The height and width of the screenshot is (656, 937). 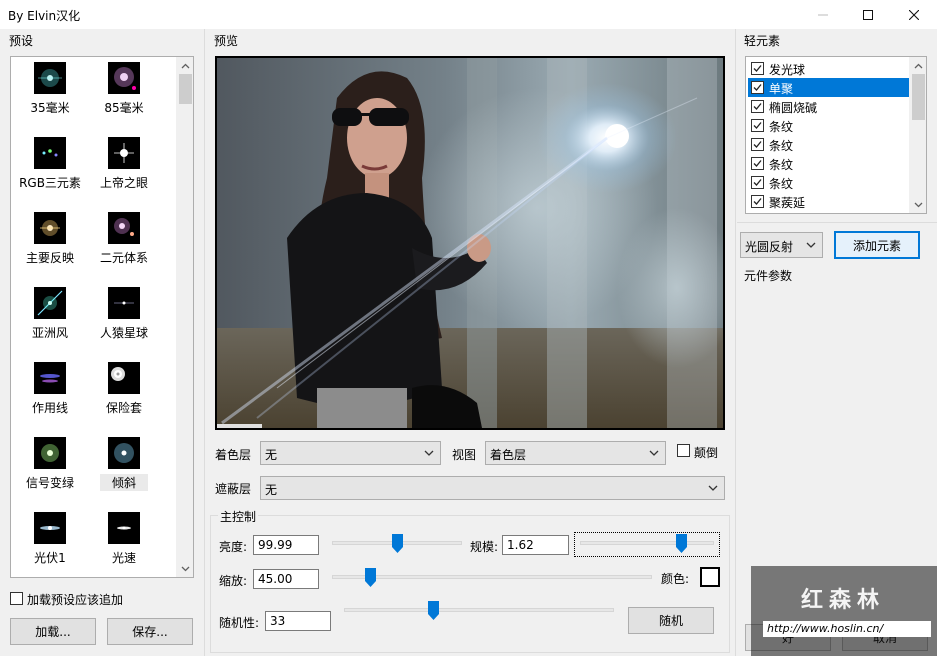 I want to click on element-item: 发光球, so click(x=829, y=68).